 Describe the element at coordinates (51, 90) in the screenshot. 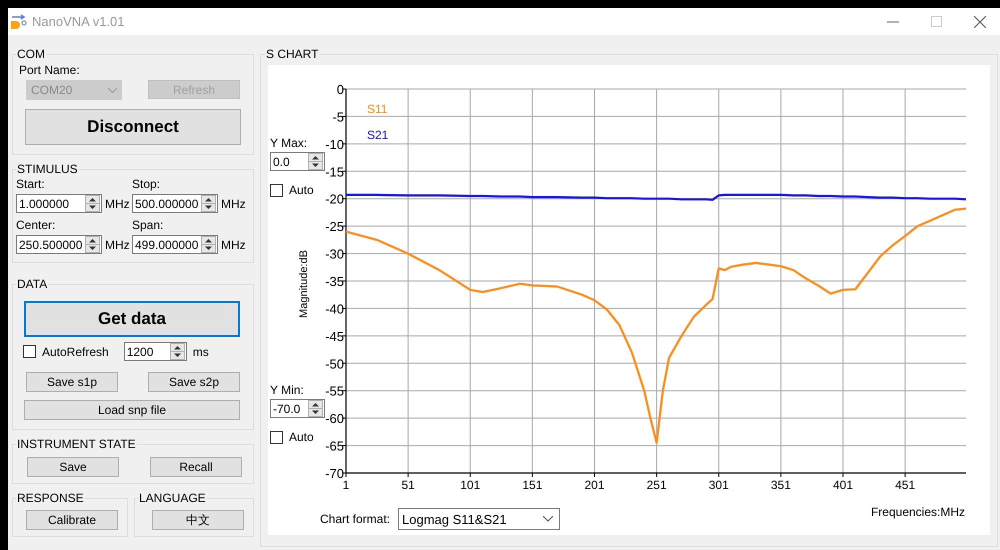

I see `dropdown-value: COM20` at that location.